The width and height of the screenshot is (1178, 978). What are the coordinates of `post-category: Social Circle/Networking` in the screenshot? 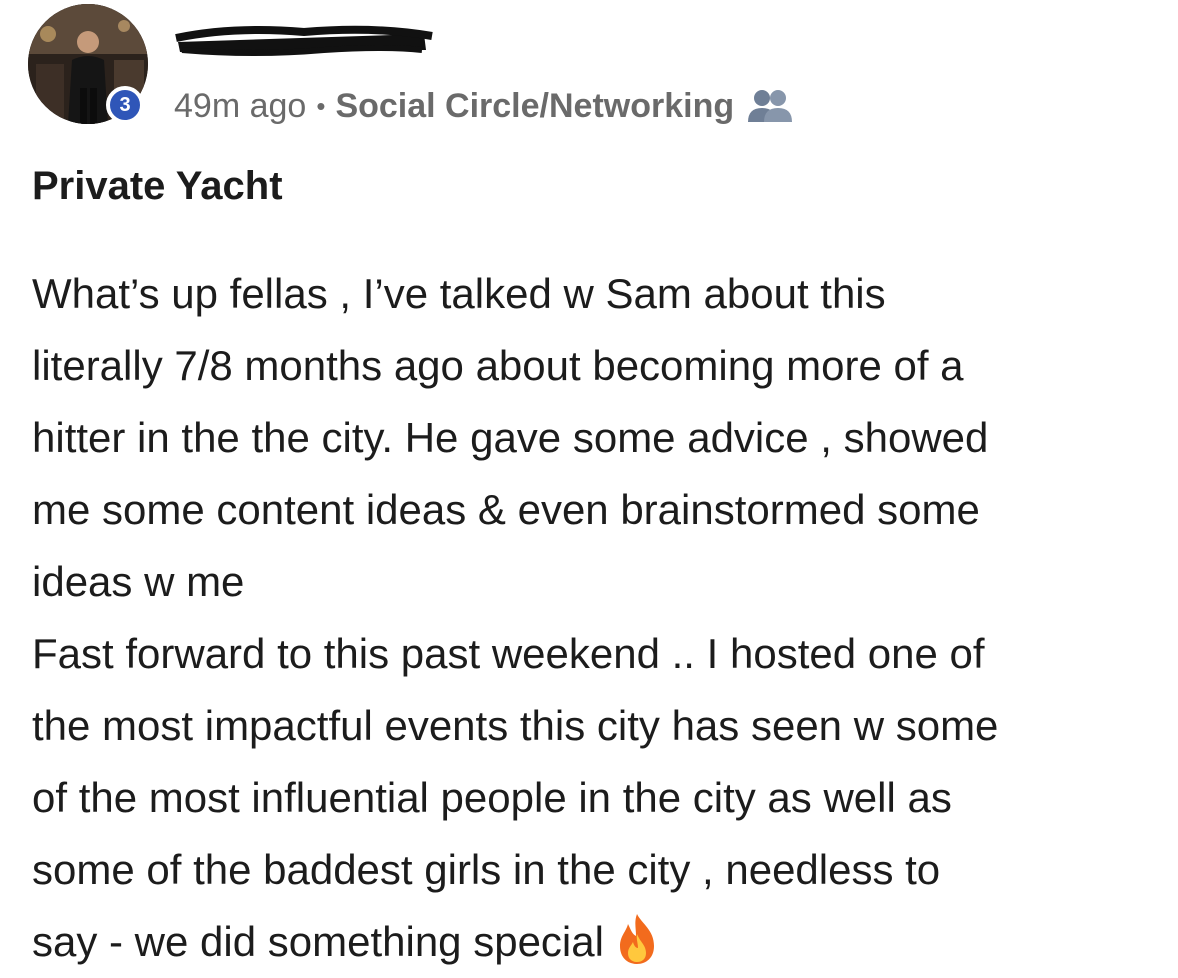 It's located at (534, 106).